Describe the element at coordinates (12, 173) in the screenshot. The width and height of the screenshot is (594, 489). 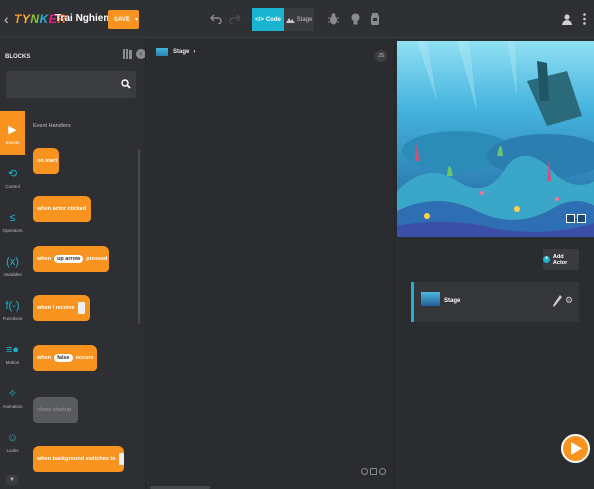
I see `control-icon: ⟲` at that location.